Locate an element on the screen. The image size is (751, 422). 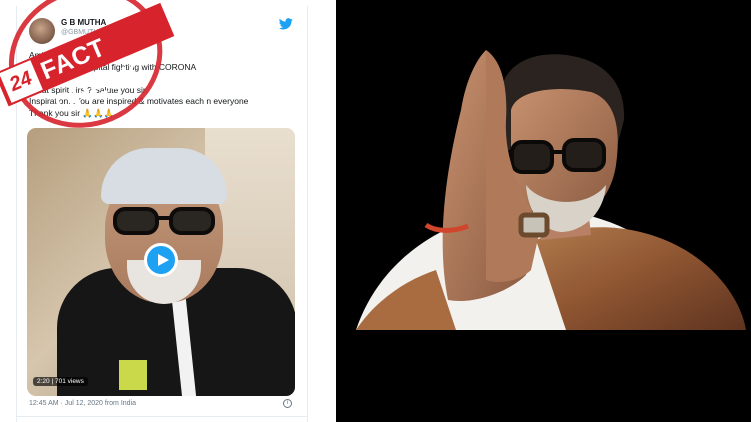
video-jacket-badge is located at coordinates (133, 375).